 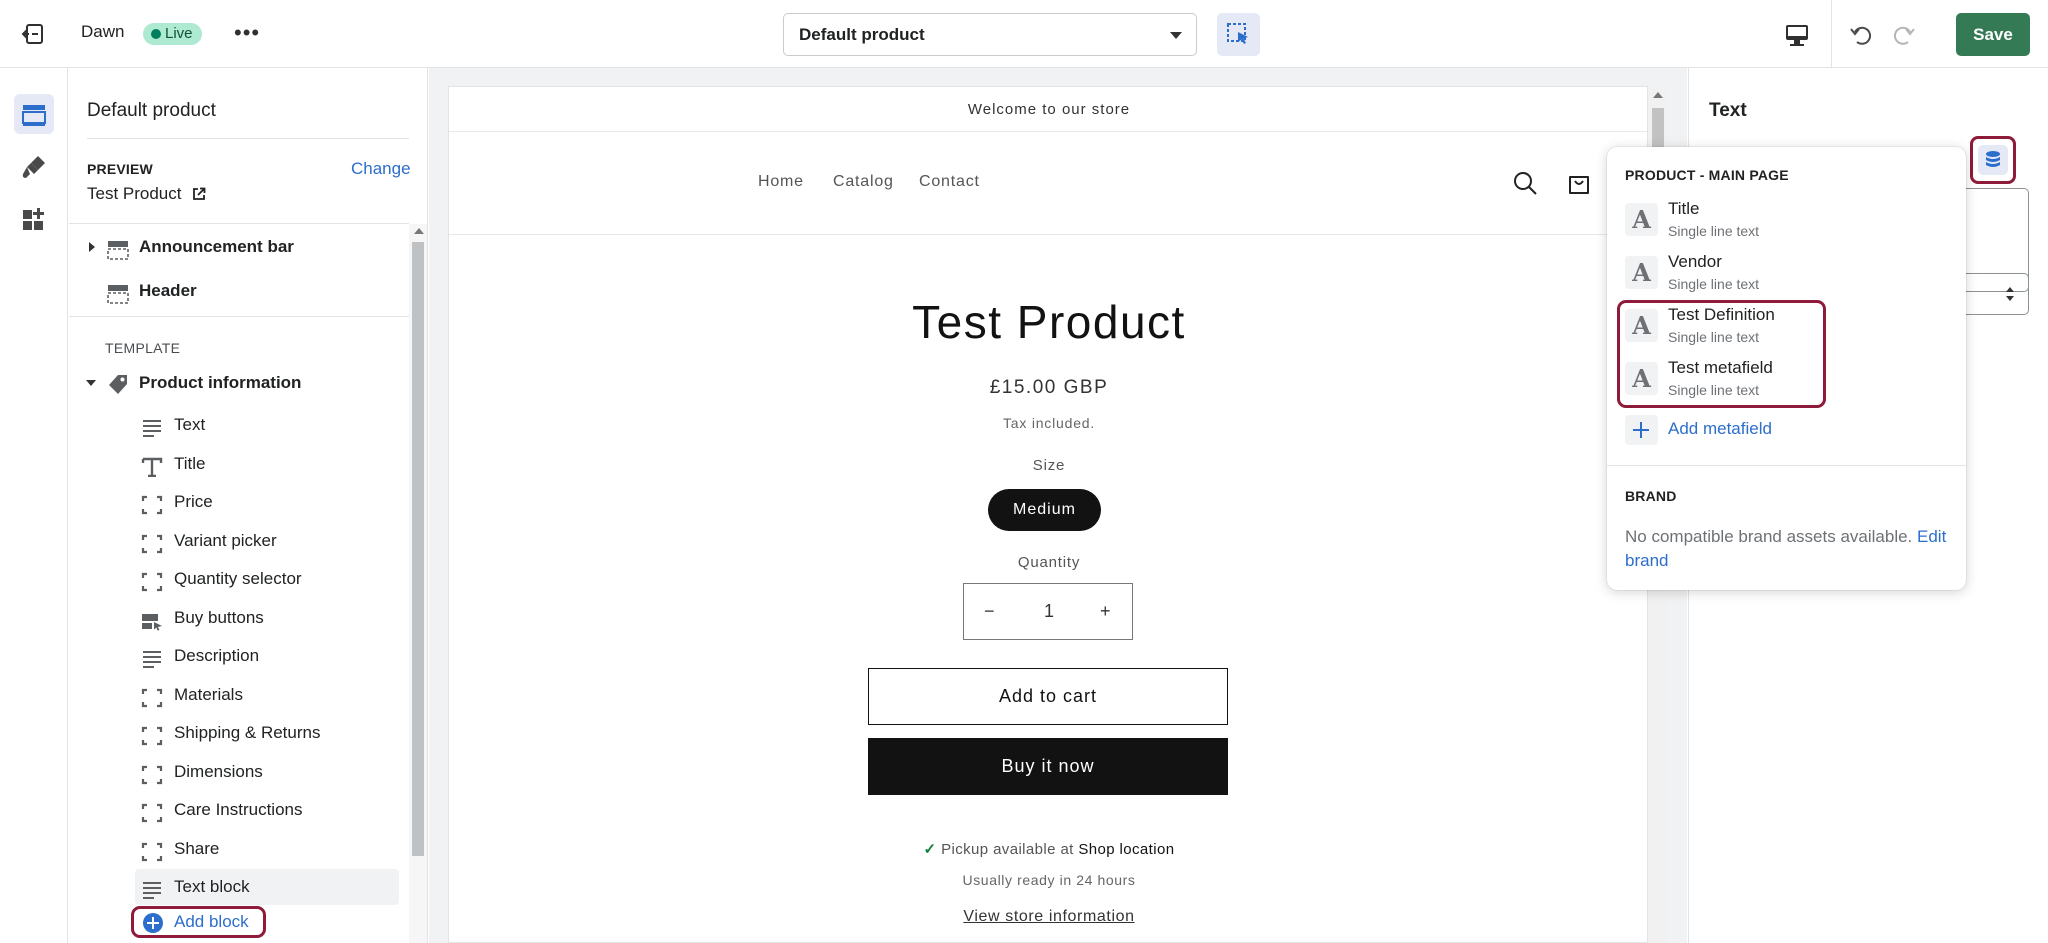 I want to click on size-option-medium: Medium, so click(x=1044, y=510).